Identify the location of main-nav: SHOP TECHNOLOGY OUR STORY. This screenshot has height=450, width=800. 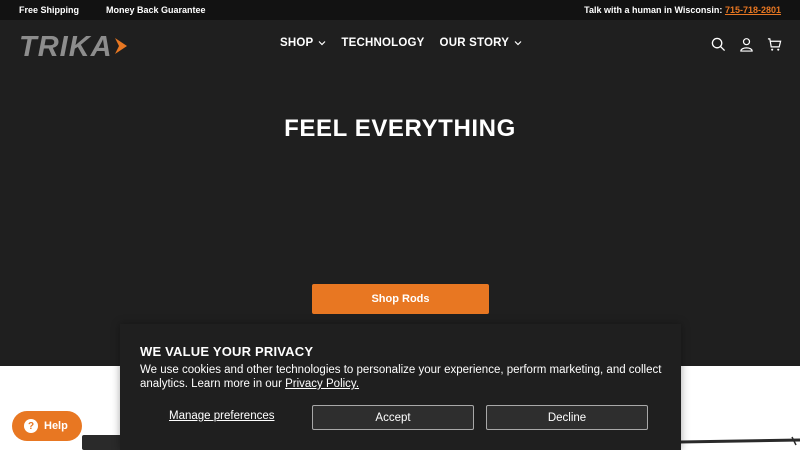
(401, 43).